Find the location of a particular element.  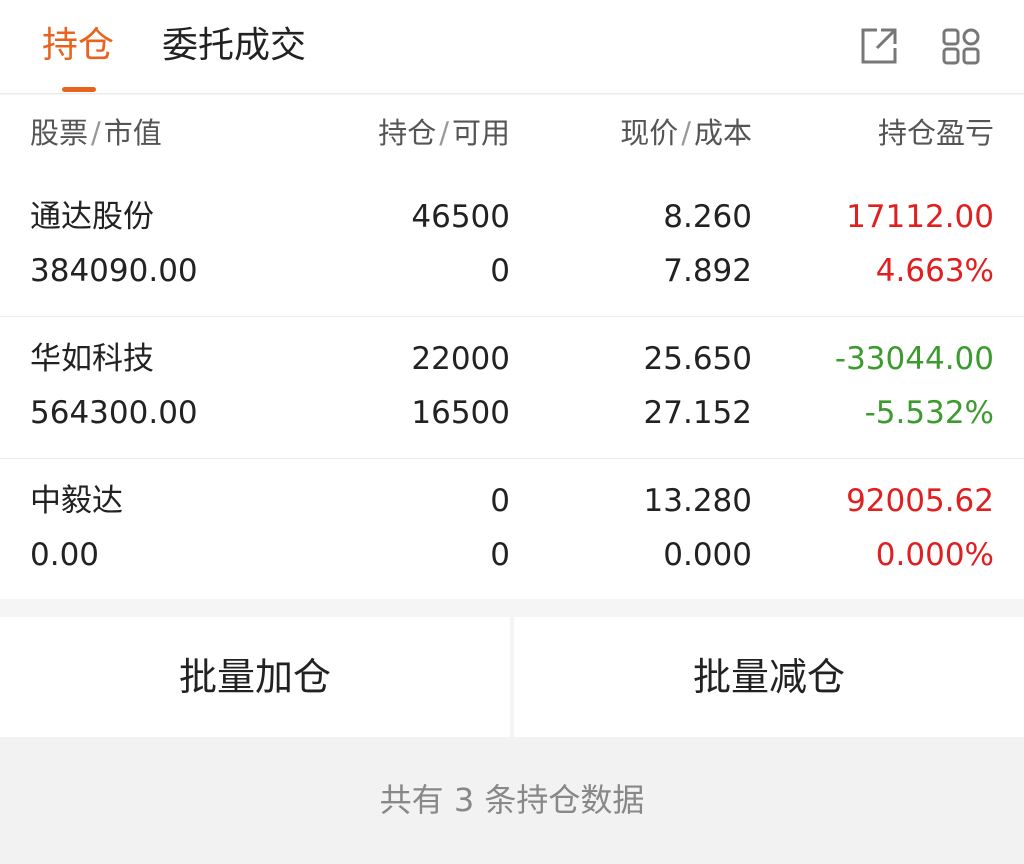

pnl-amount: 17112.00 is located at coordinates (920, 217).